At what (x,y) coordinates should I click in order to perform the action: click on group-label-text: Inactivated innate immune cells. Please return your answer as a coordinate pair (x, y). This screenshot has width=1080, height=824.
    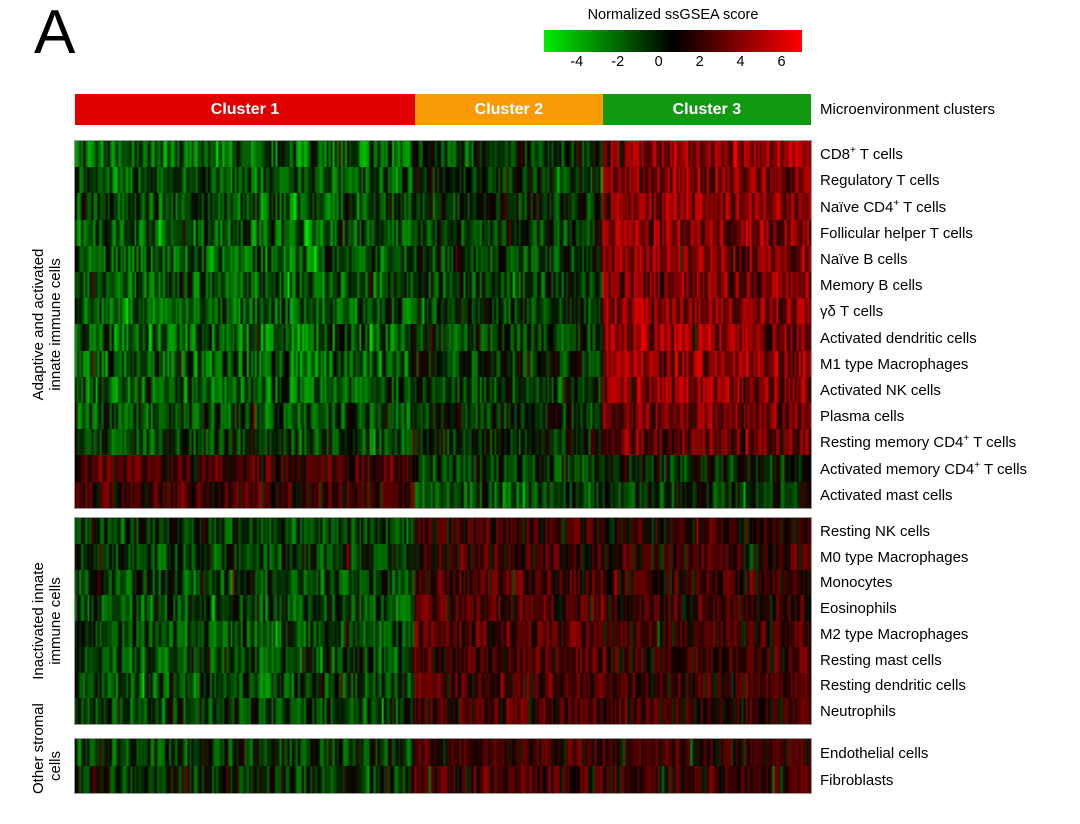
    Looking at the image, I should click on (47, 621).